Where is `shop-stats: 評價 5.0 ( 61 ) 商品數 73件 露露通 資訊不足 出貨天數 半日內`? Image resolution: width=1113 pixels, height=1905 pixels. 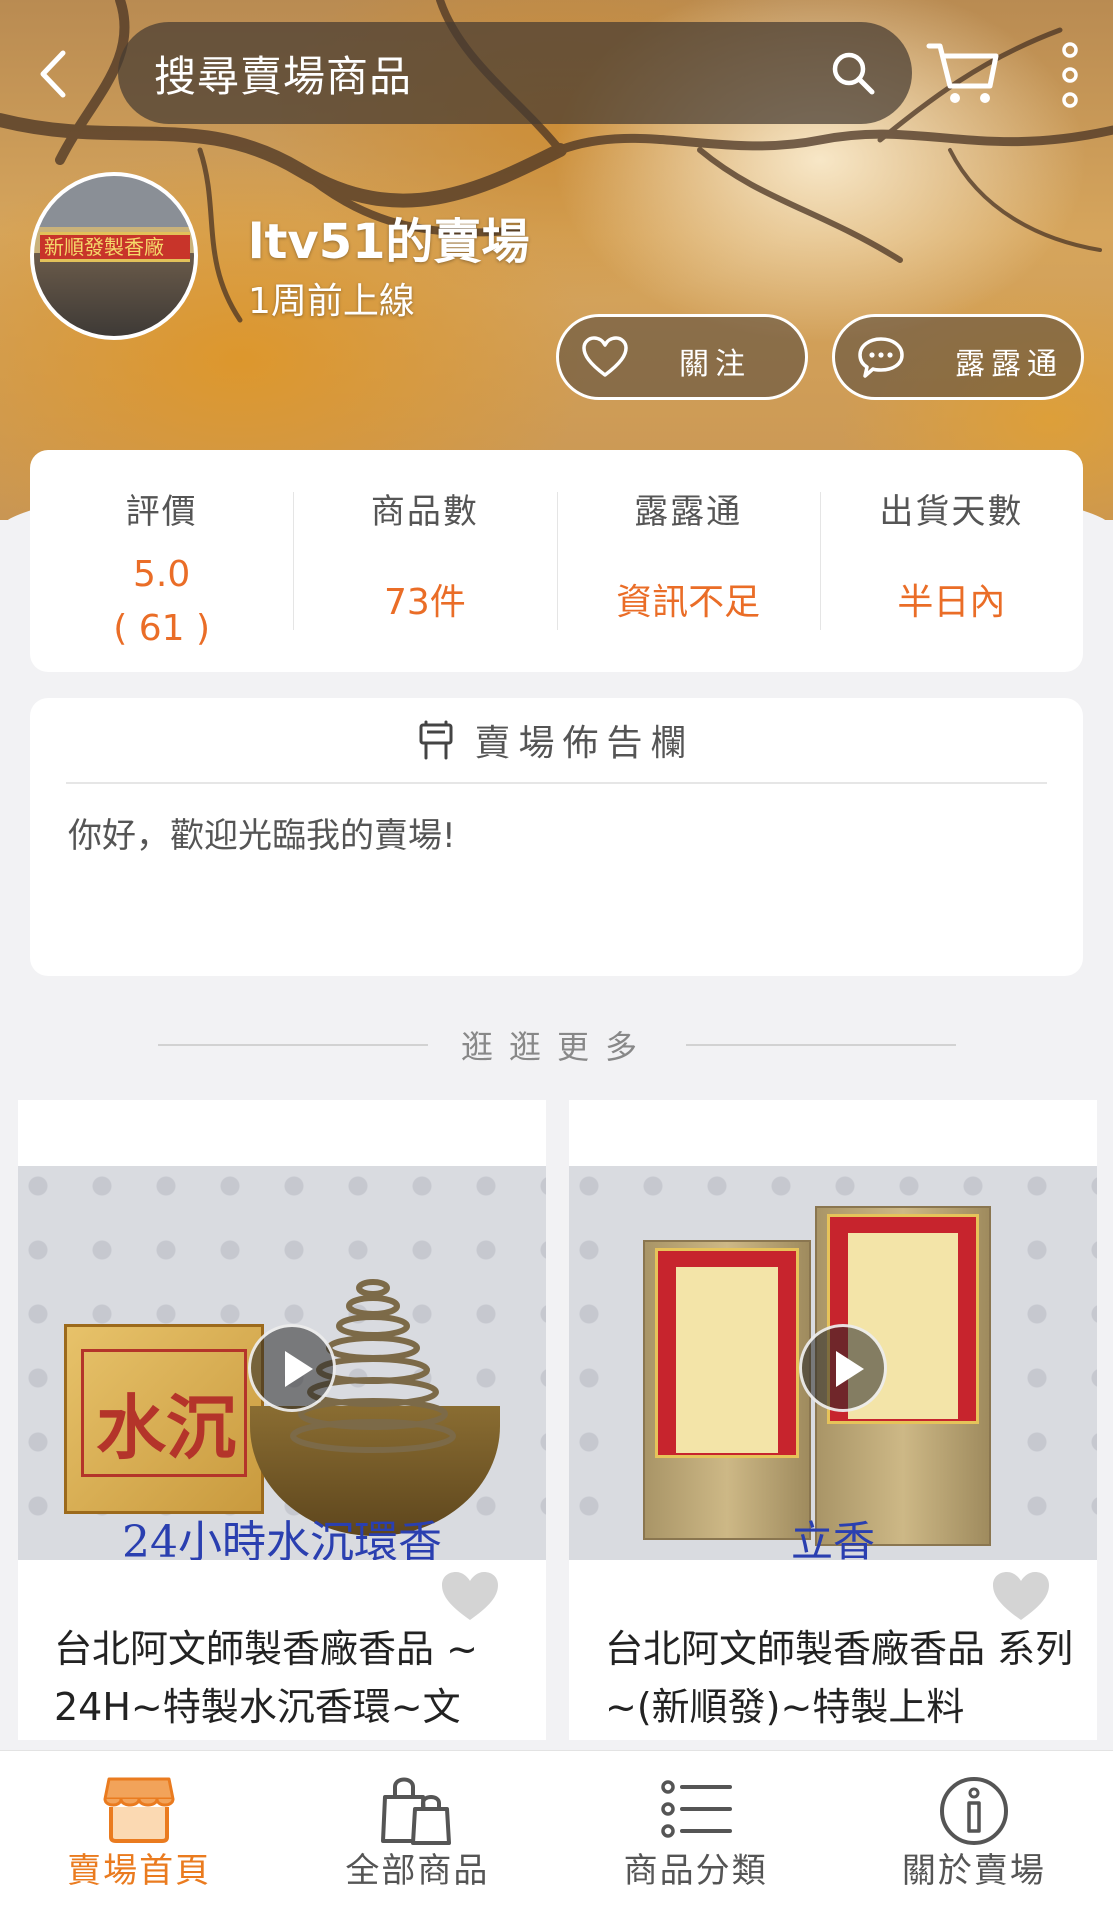
shop-stats: 評價 5.0 ( 61 ) 商品數 73件 露露通 資訊不足 出貨天數 半日內 is located at coordinates (556, 561).